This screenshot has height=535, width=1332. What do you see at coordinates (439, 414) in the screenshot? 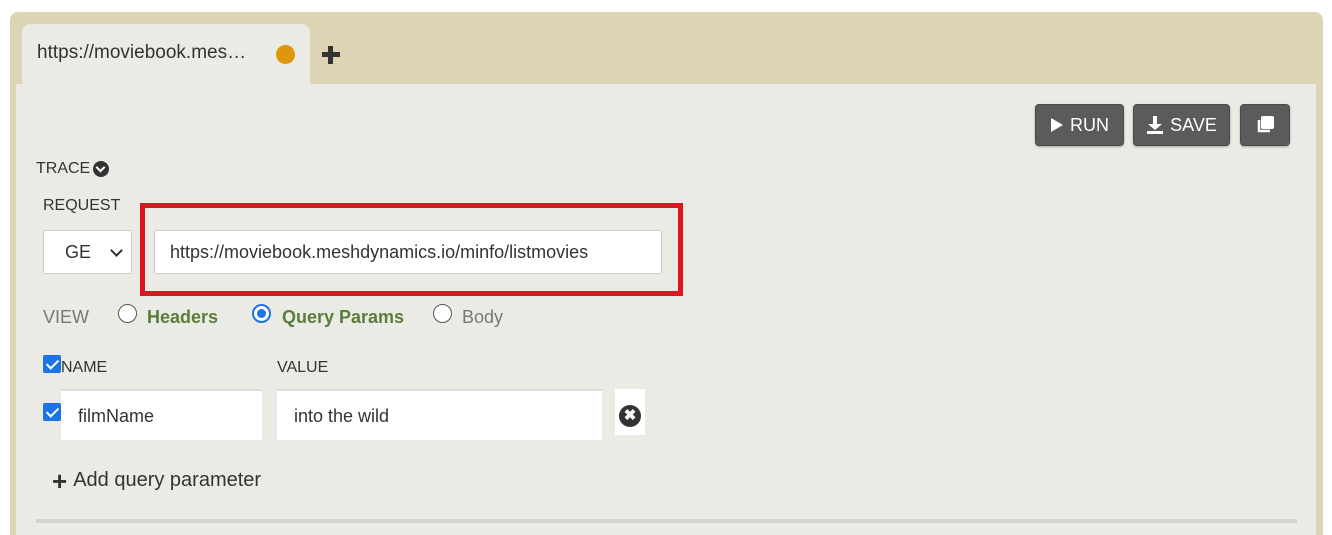
I see `param-value-input: into the wild` at bounding box center [439, 414].